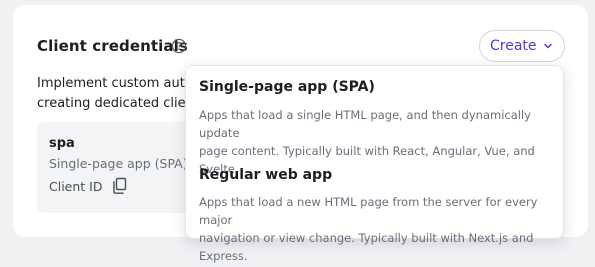 This screenshot has height=267, width=595. Describe the element at coordinates (179, 46) in the screenshot. I see `question-circle-icon` at that location.